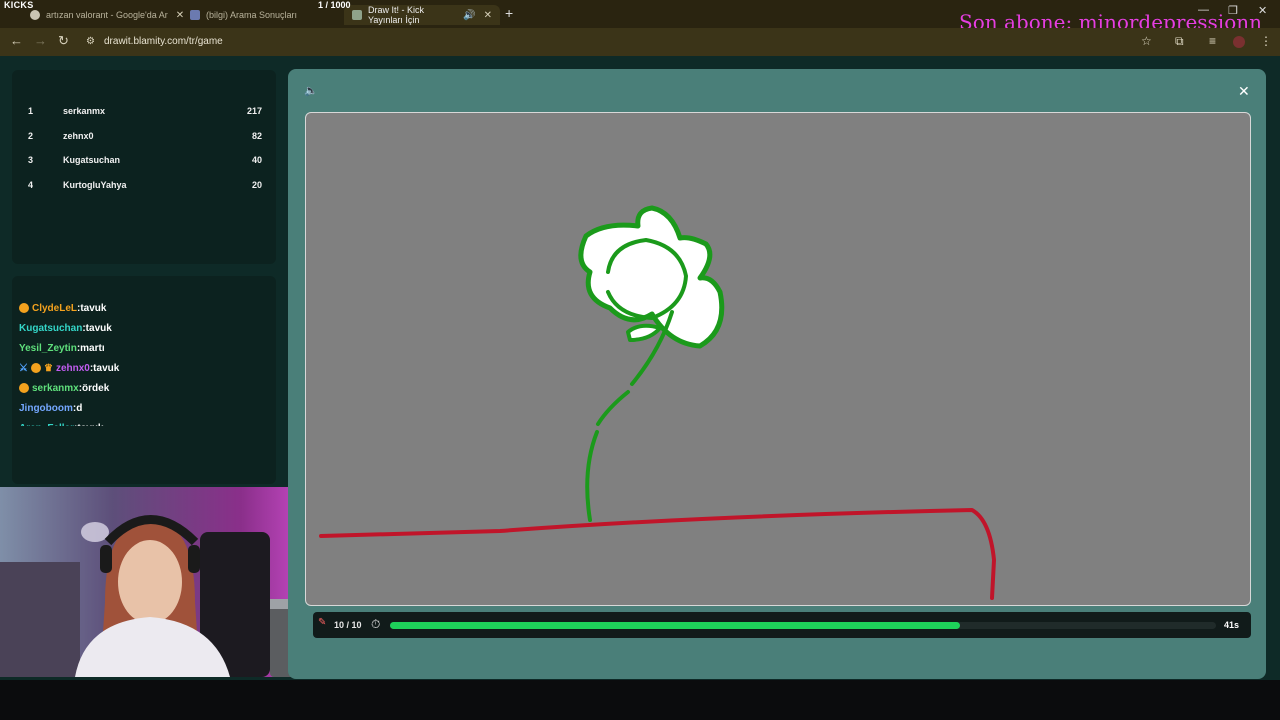 This screenshot has width=1280, height=720. I want to click on url-field: drawit.blamity.com/tr/game, so click(163, 41).